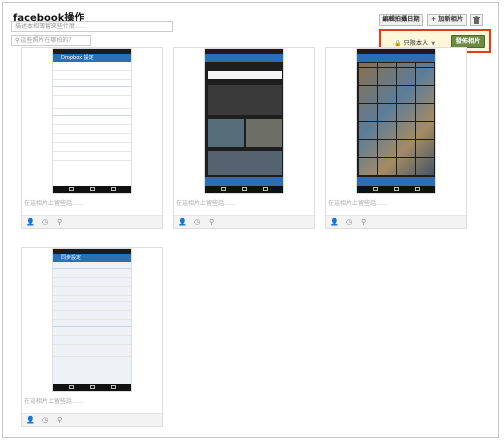  I want to click on add-photo-button: + 加新相片, so click(447, 20).